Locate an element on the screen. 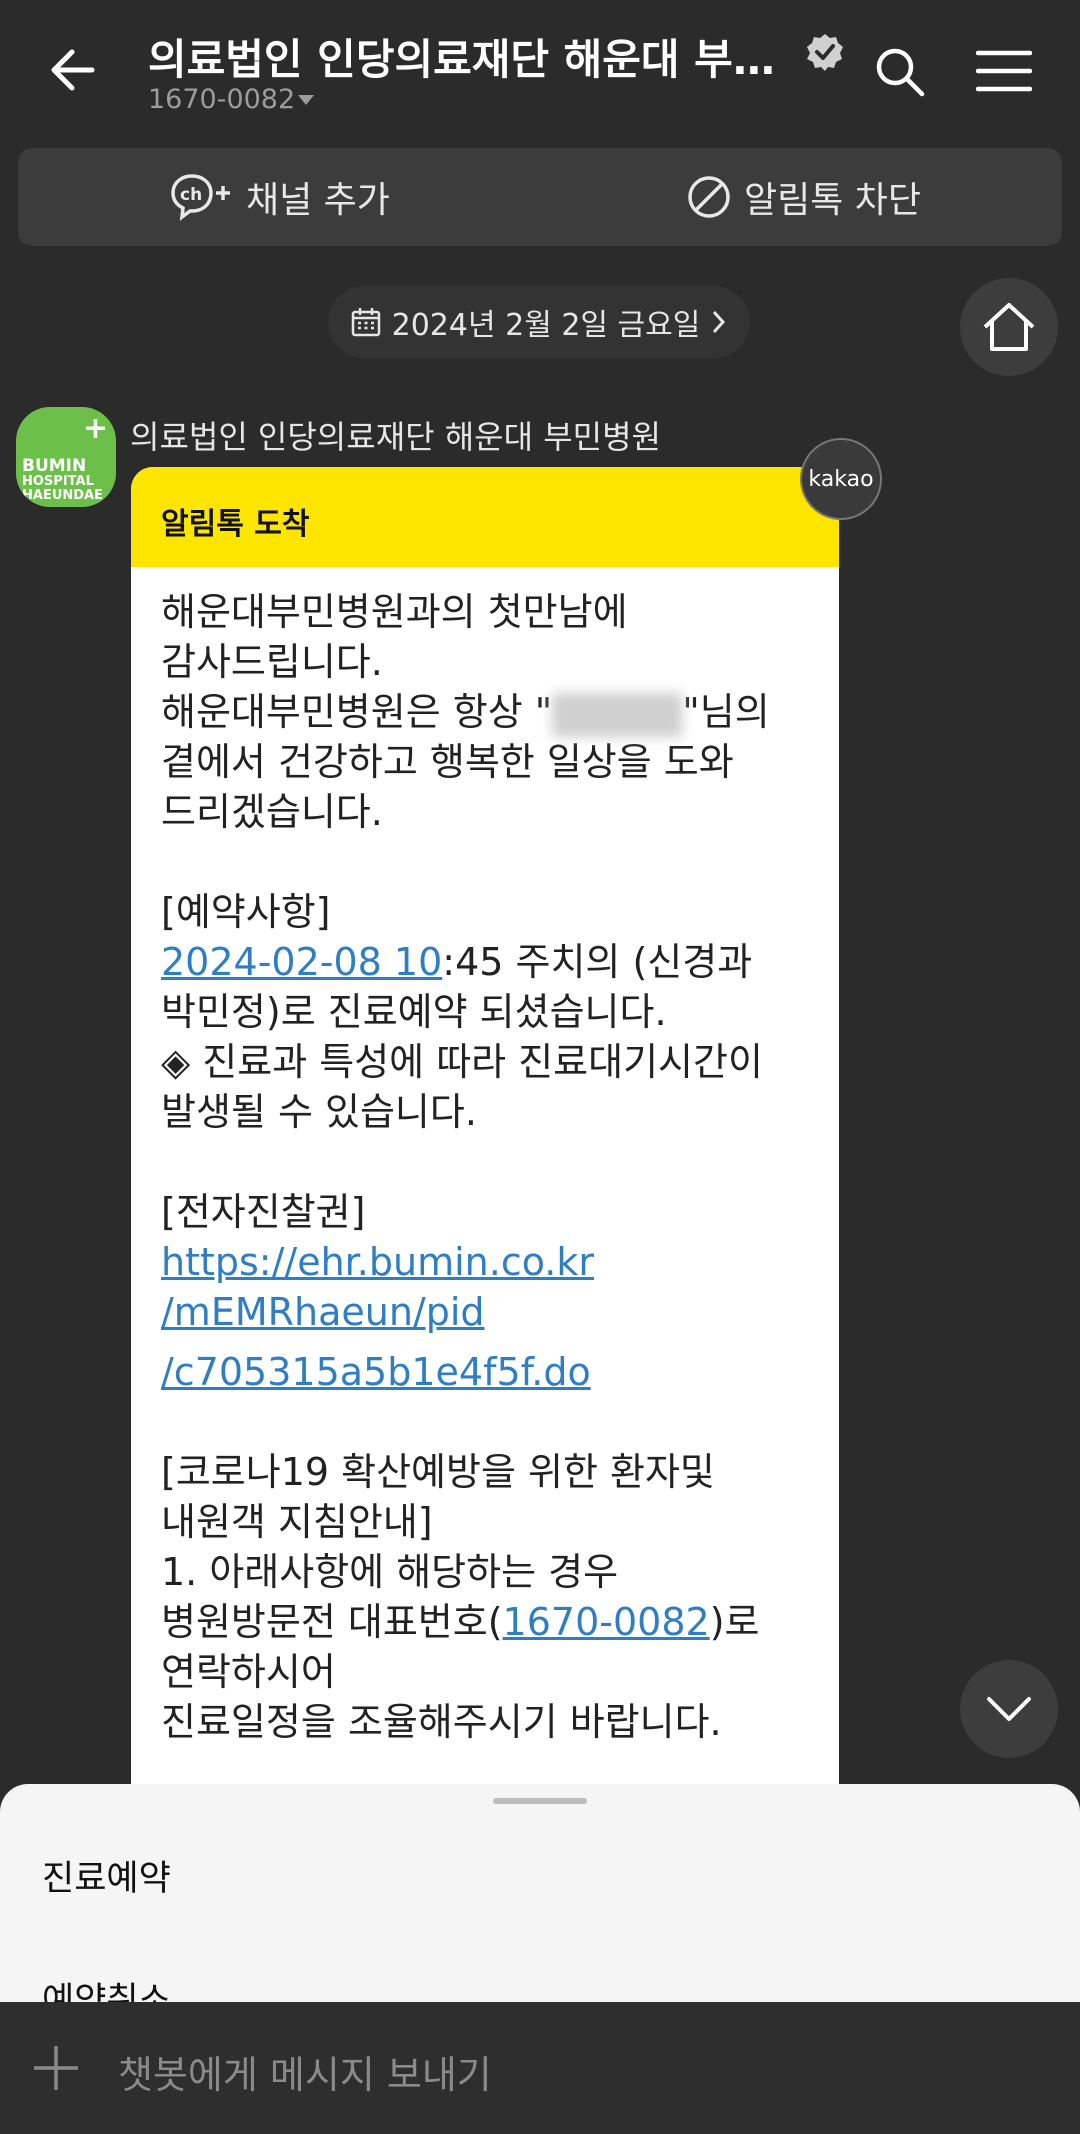 Image resolution: width=1080 pixels, height=2134 pixels. greeting-line: 해운대부민병원은 항상 " "님의 is located at coordinates (496, 712).